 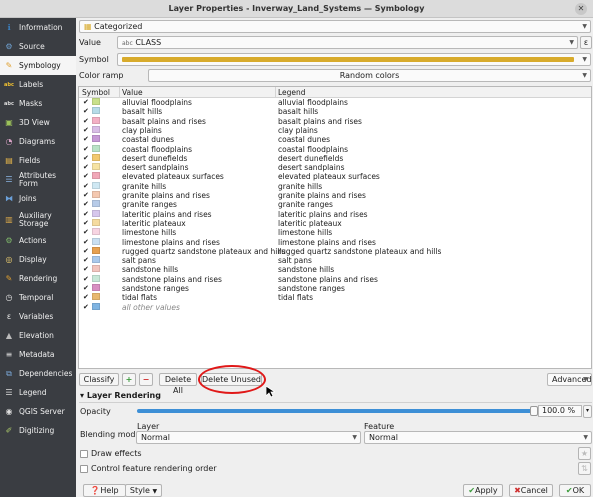 I want to click on sidebar-item-metadata: ≡ Metadata, so click(x=38, y=354).